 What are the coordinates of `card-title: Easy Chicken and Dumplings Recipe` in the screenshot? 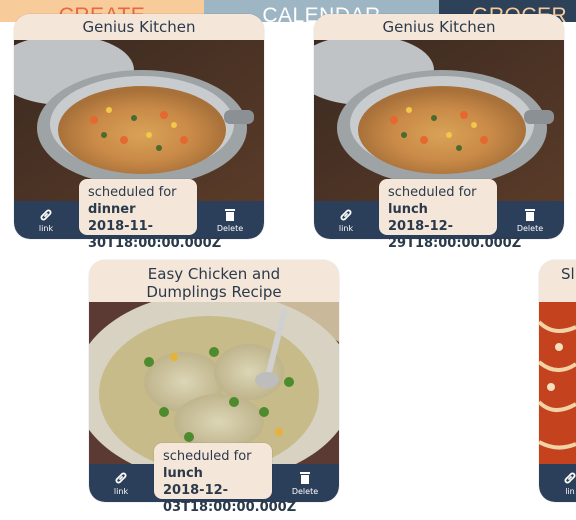 It's located at (214, 281).